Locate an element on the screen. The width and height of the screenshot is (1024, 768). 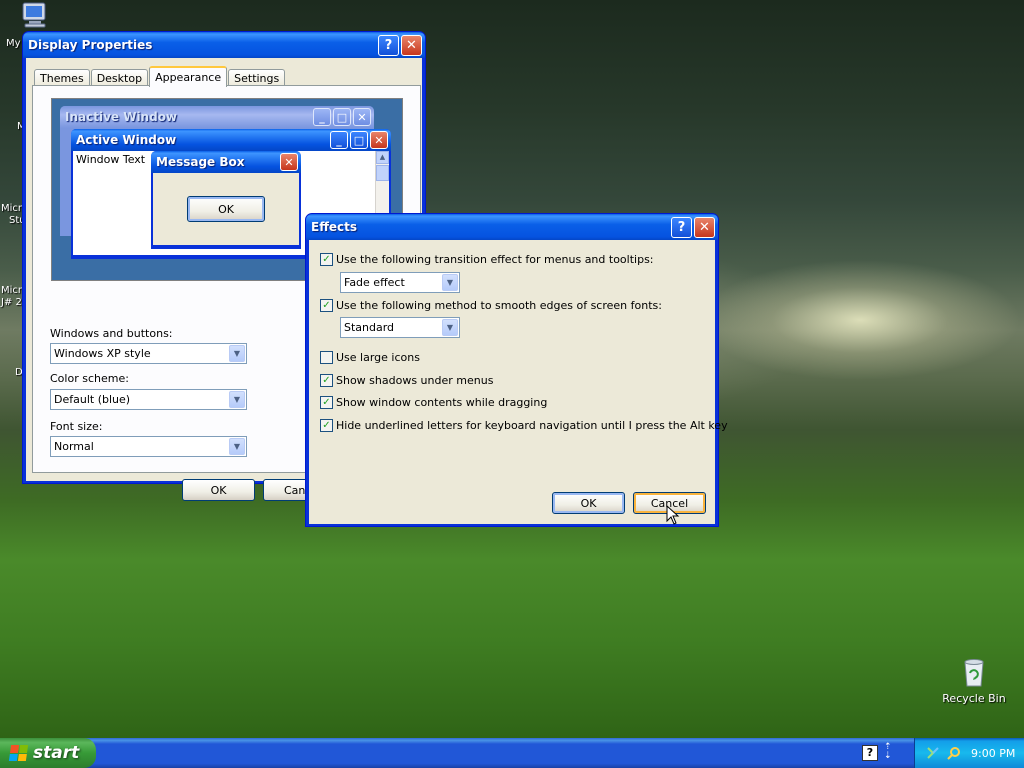
computer-icon is located at coordinates (36, 15).